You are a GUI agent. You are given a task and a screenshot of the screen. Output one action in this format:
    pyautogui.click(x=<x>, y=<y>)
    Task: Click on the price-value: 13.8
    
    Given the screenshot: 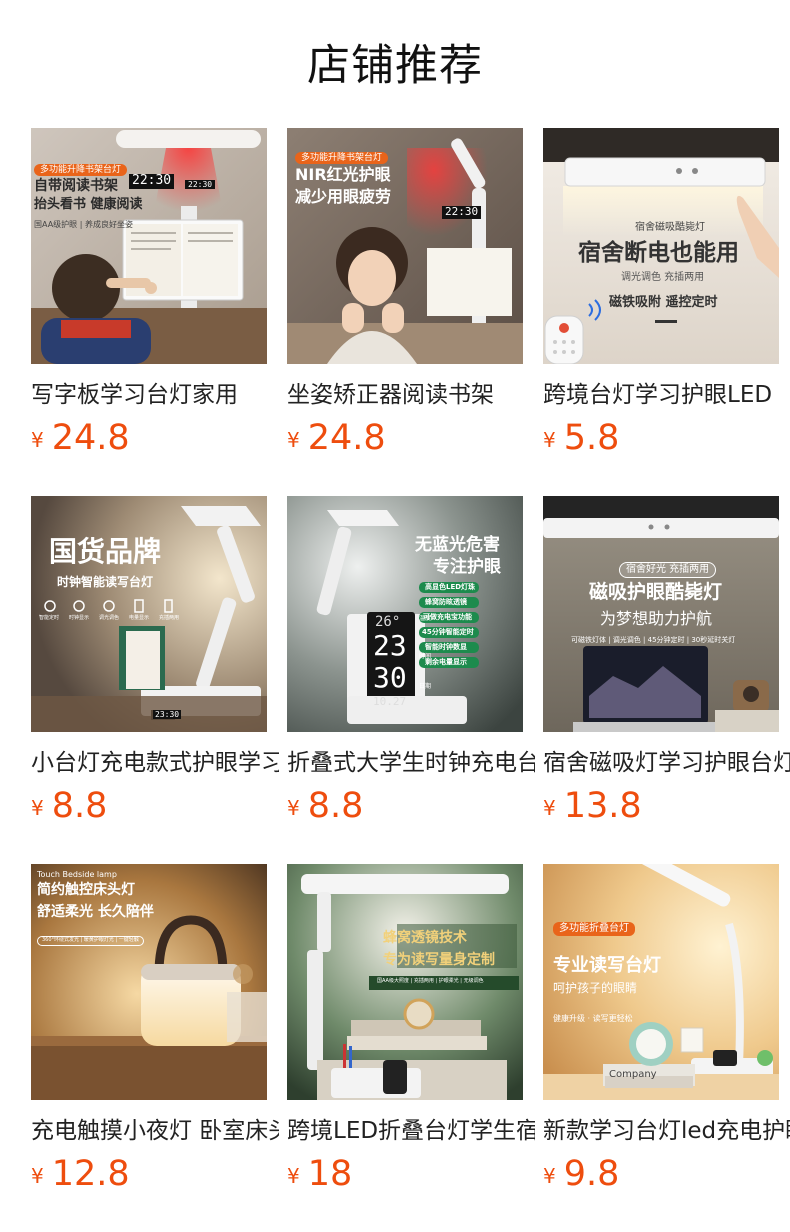 What is the action you would take?
    pyautogui.click(x=602, y=806)
    